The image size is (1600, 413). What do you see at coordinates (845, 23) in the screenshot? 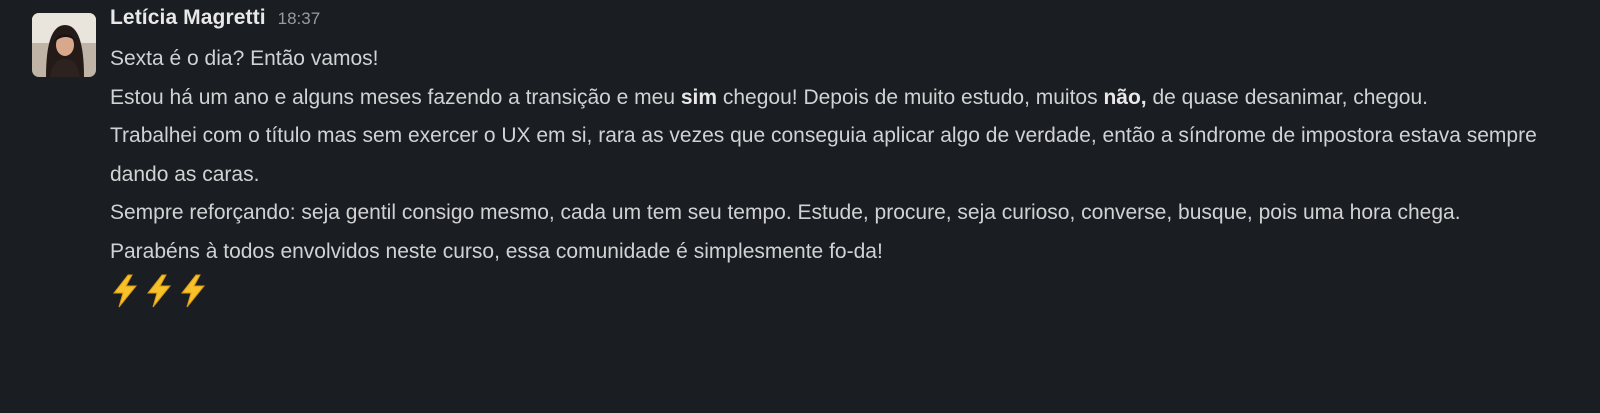
I see `message-header: Letícia Magretti 18:37` at bounding box center [845, 23].